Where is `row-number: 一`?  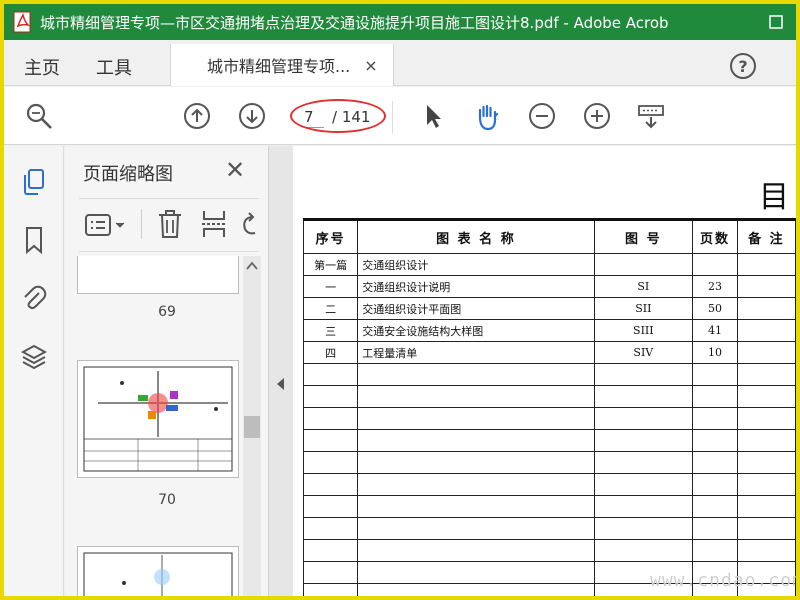
row-number: 一 is located at coordinates (330, 286).